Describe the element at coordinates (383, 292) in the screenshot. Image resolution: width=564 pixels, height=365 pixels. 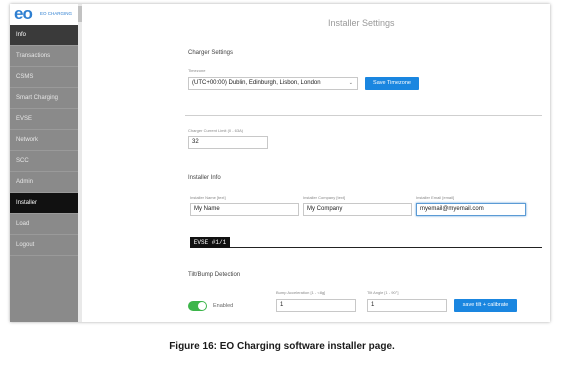
I see `tilt-angle-label: Tilt Angle [1 - 90°]` at that location.